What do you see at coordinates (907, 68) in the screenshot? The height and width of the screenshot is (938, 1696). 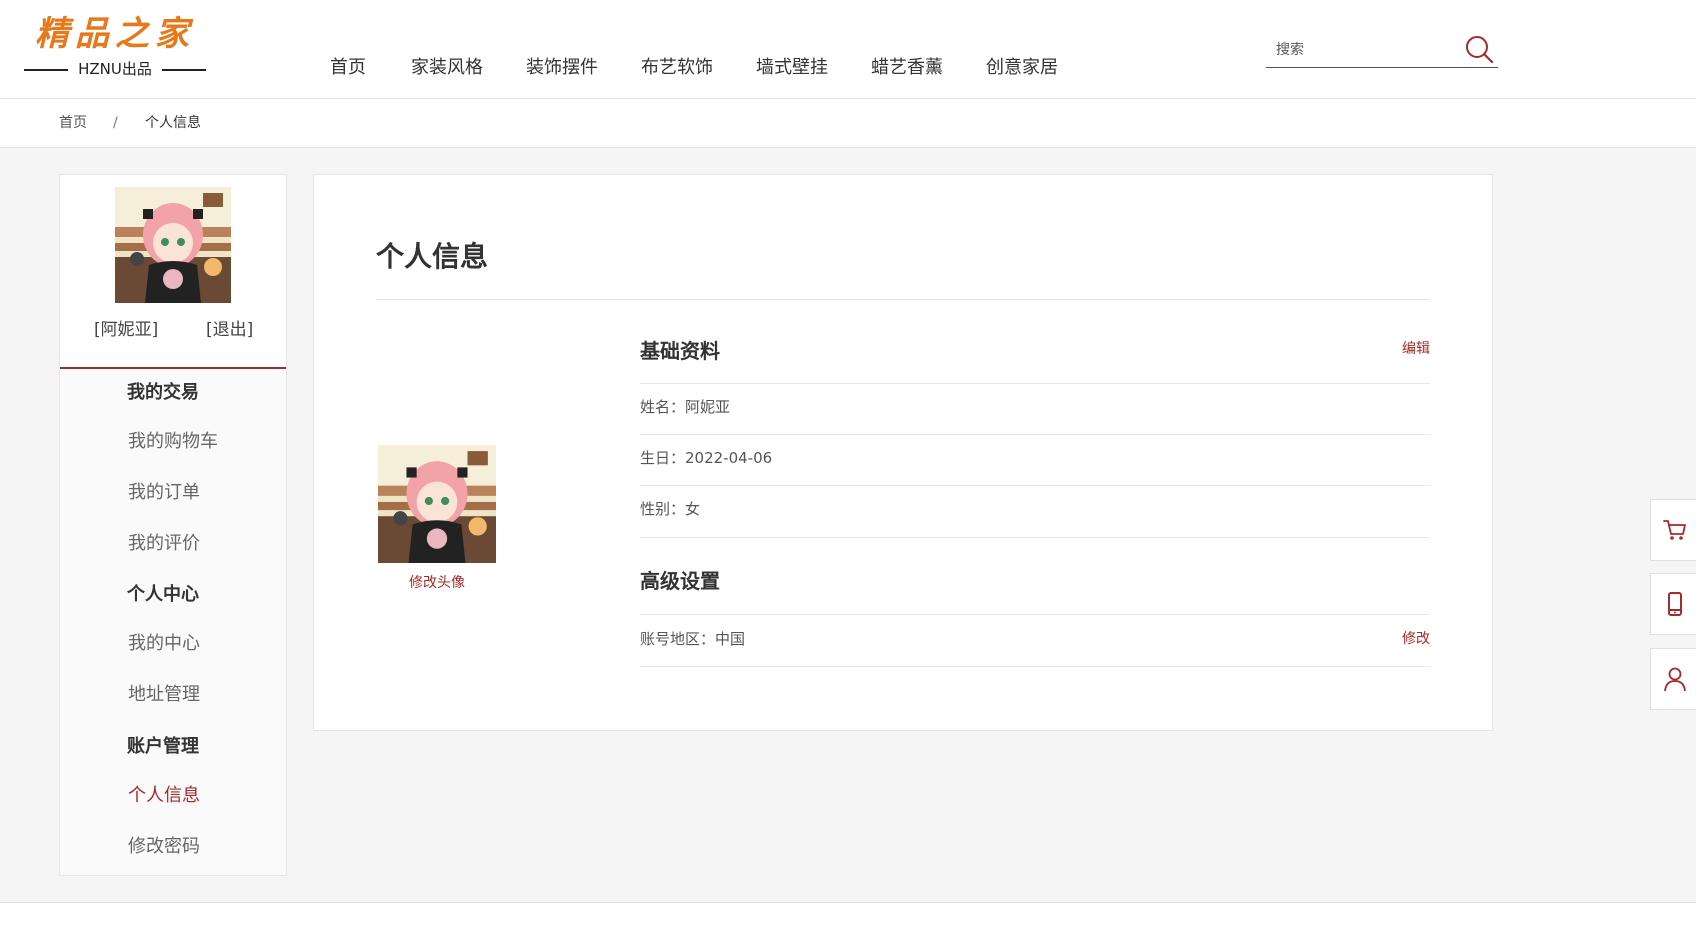 I see `nav-item-candles: 蜡艺香薰` at bounding box center [907, 68].